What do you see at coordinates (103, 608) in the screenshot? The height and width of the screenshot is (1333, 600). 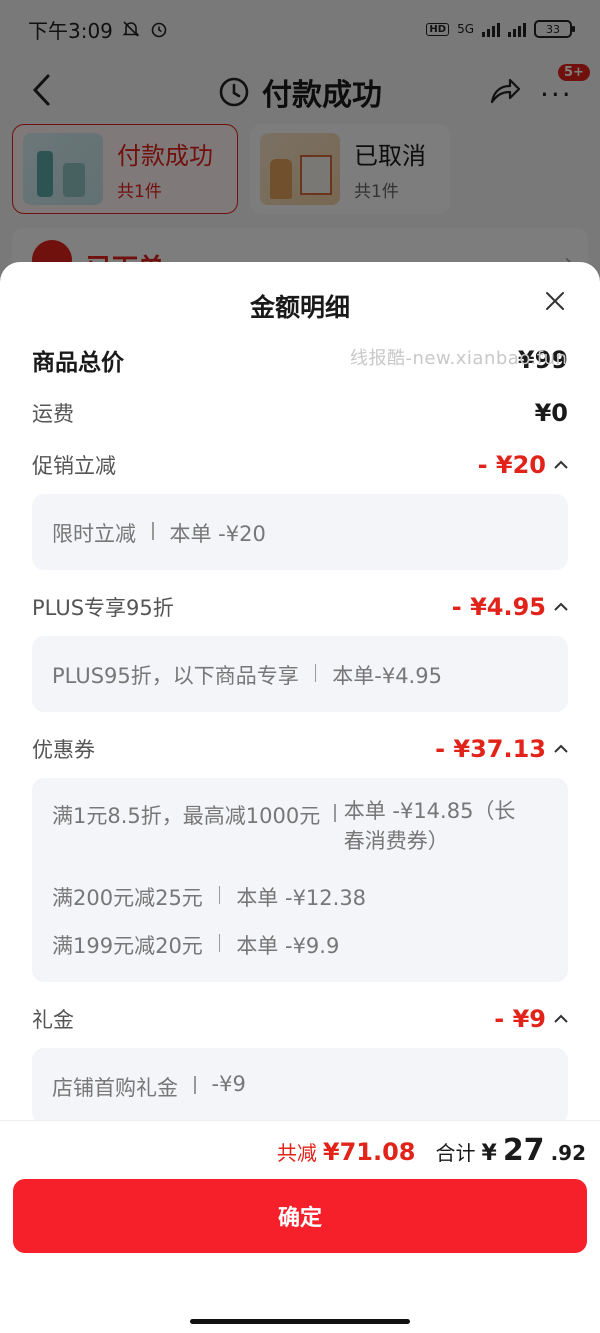 I see `plus-label: PLUS专享95折` at bounding box center [103, 608].